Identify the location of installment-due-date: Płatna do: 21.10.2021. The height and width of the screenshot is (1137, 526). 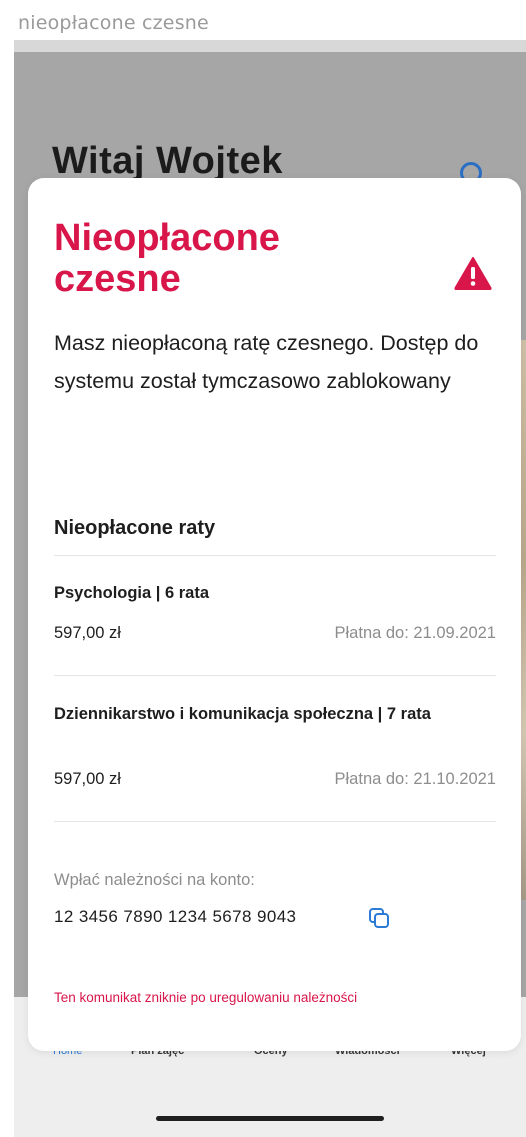
(415, 779).